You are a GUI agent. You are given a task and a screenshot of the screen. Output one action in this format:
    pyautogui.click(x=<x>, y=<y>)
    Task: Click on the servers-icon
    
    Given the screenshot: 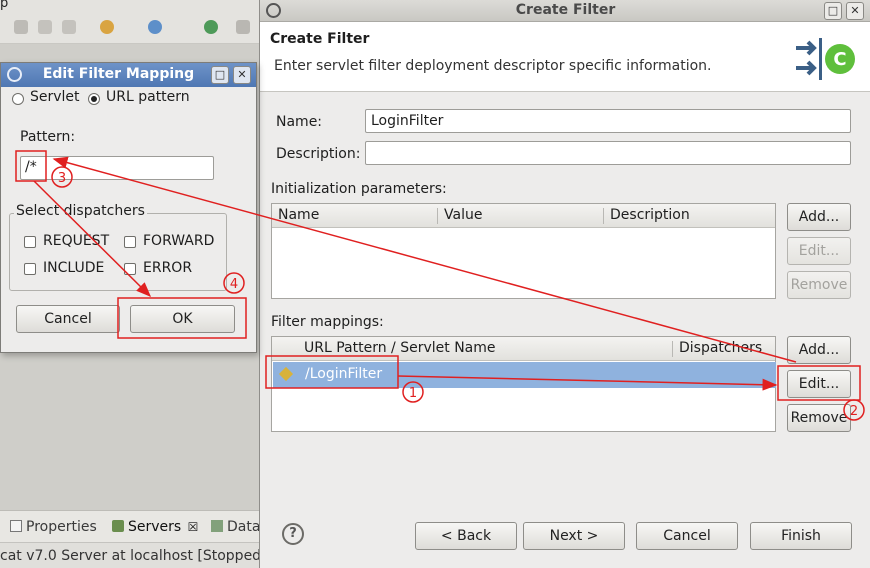 What is the action you would take?
    pyautogui.click(x=118, y=526)
    